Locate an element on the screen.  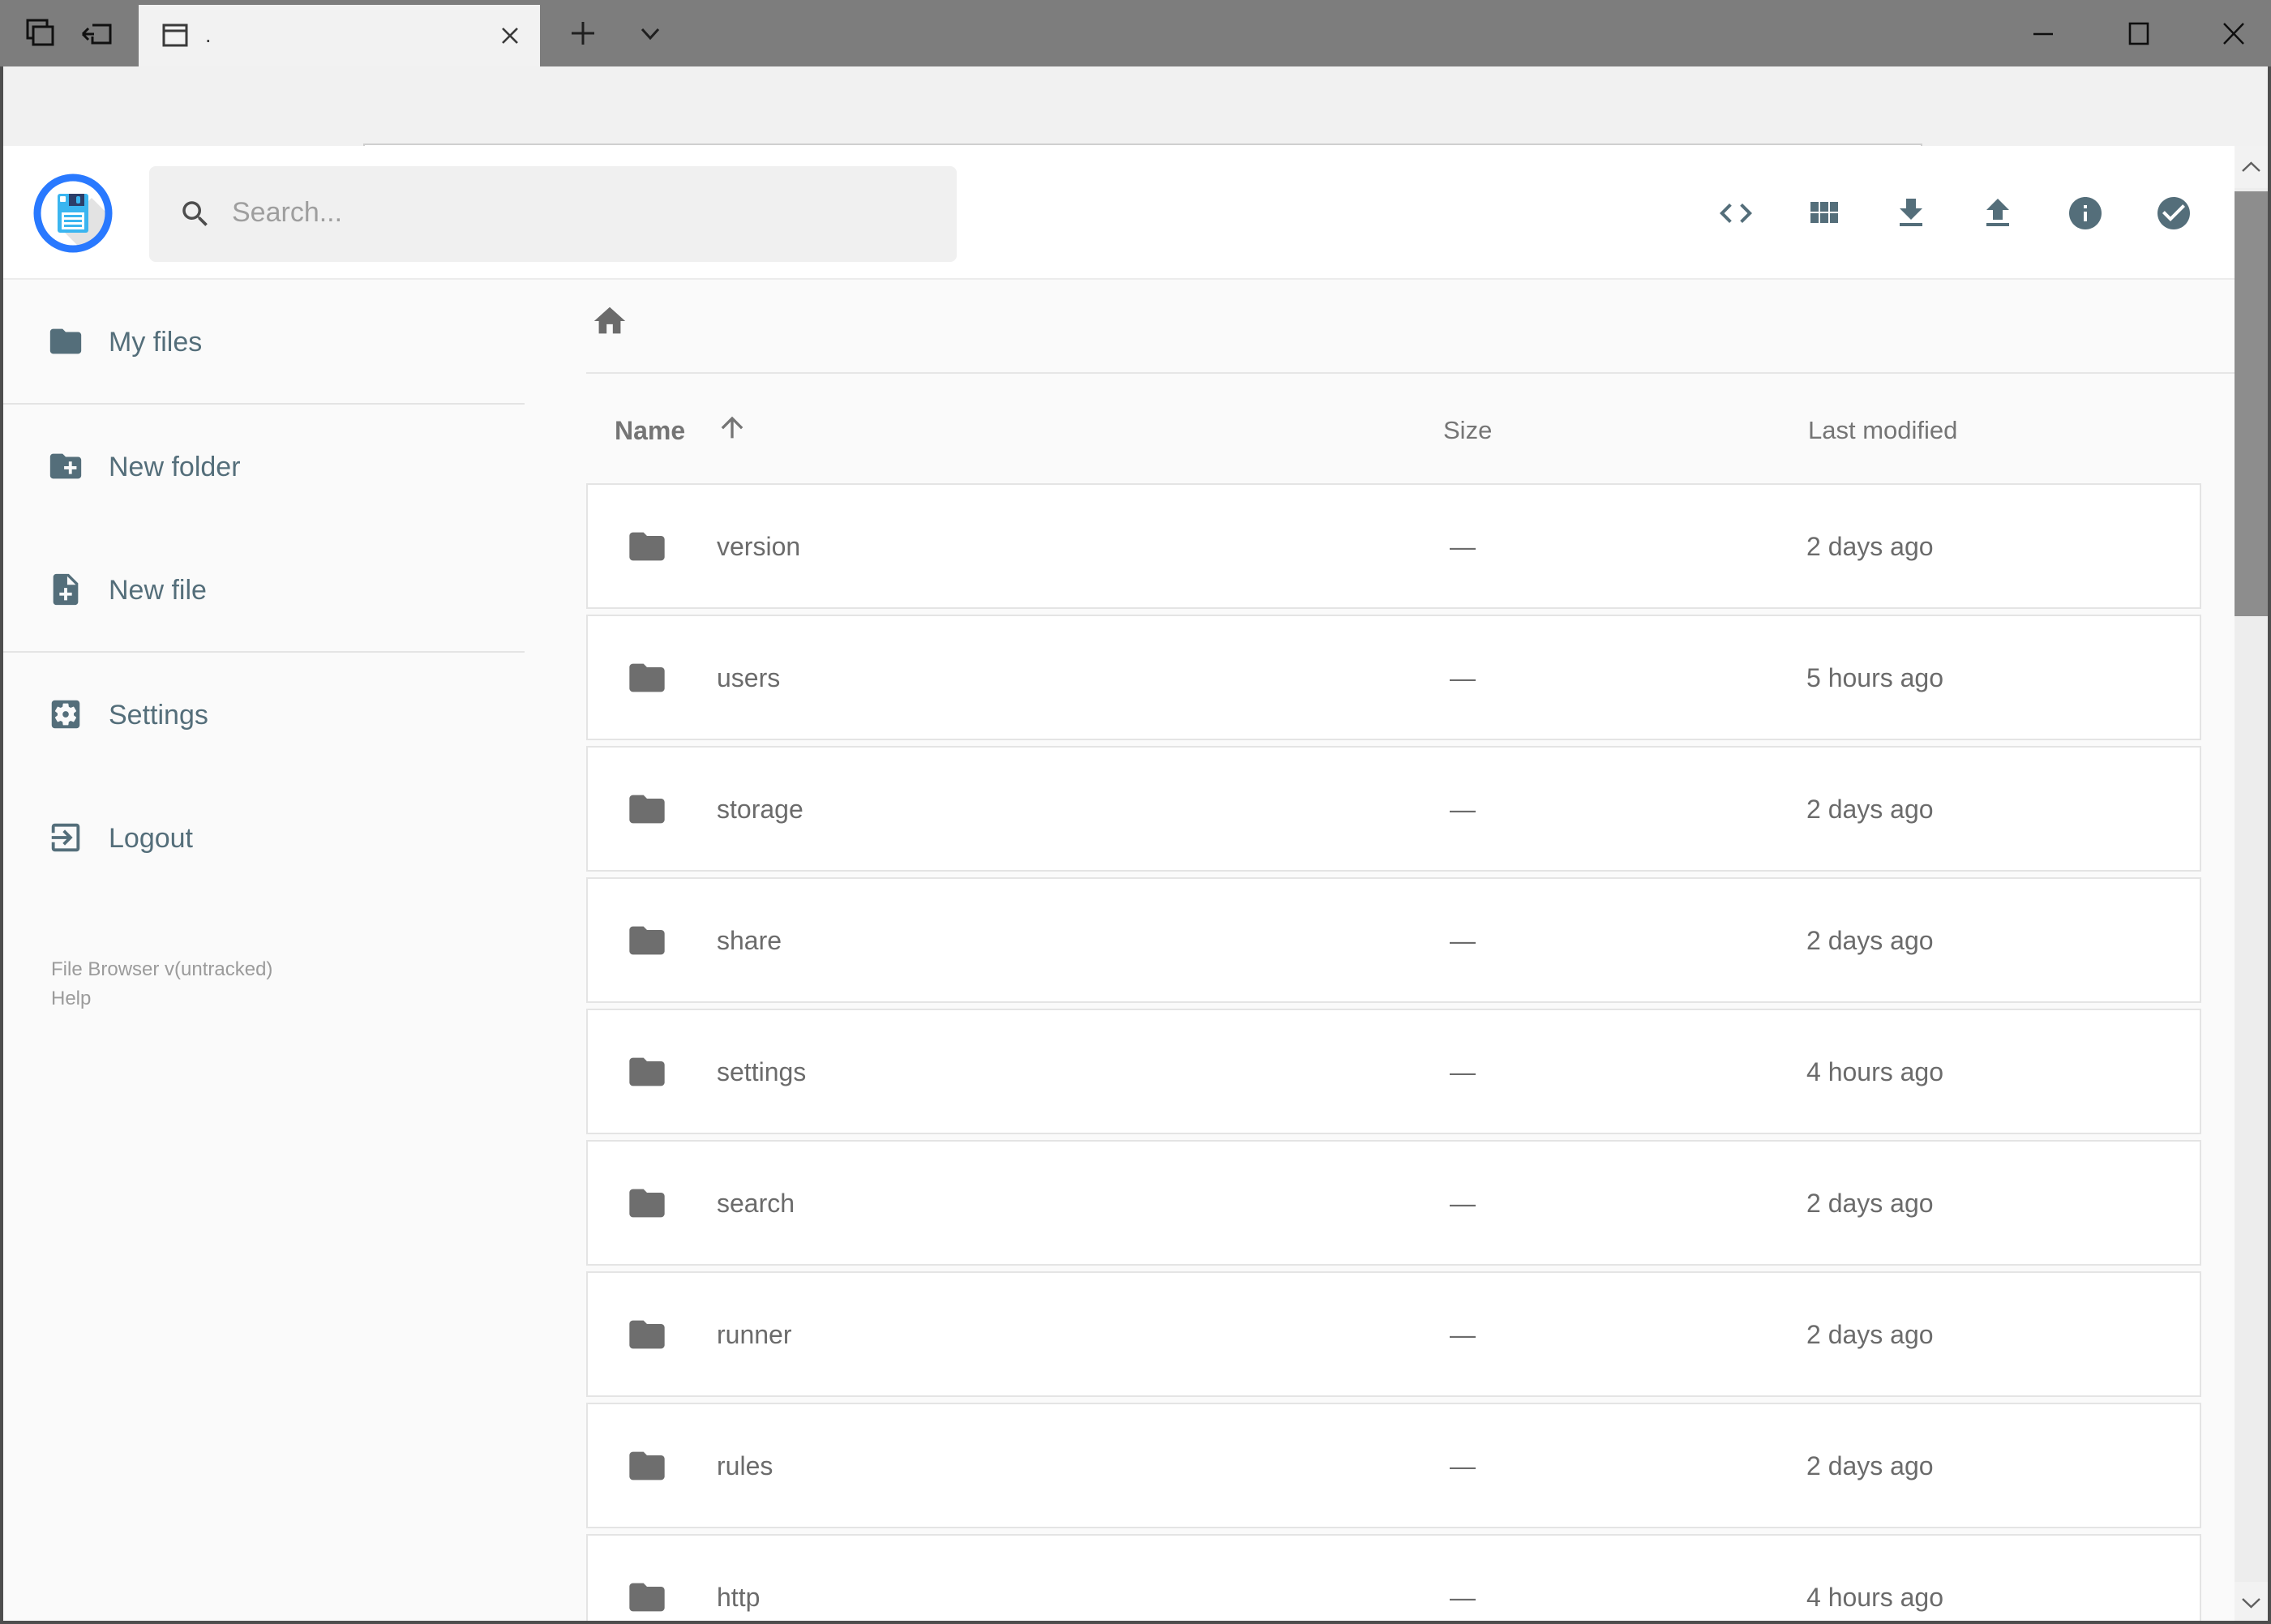
set-tabs-aside-icon is located at coordinates (97, 34).